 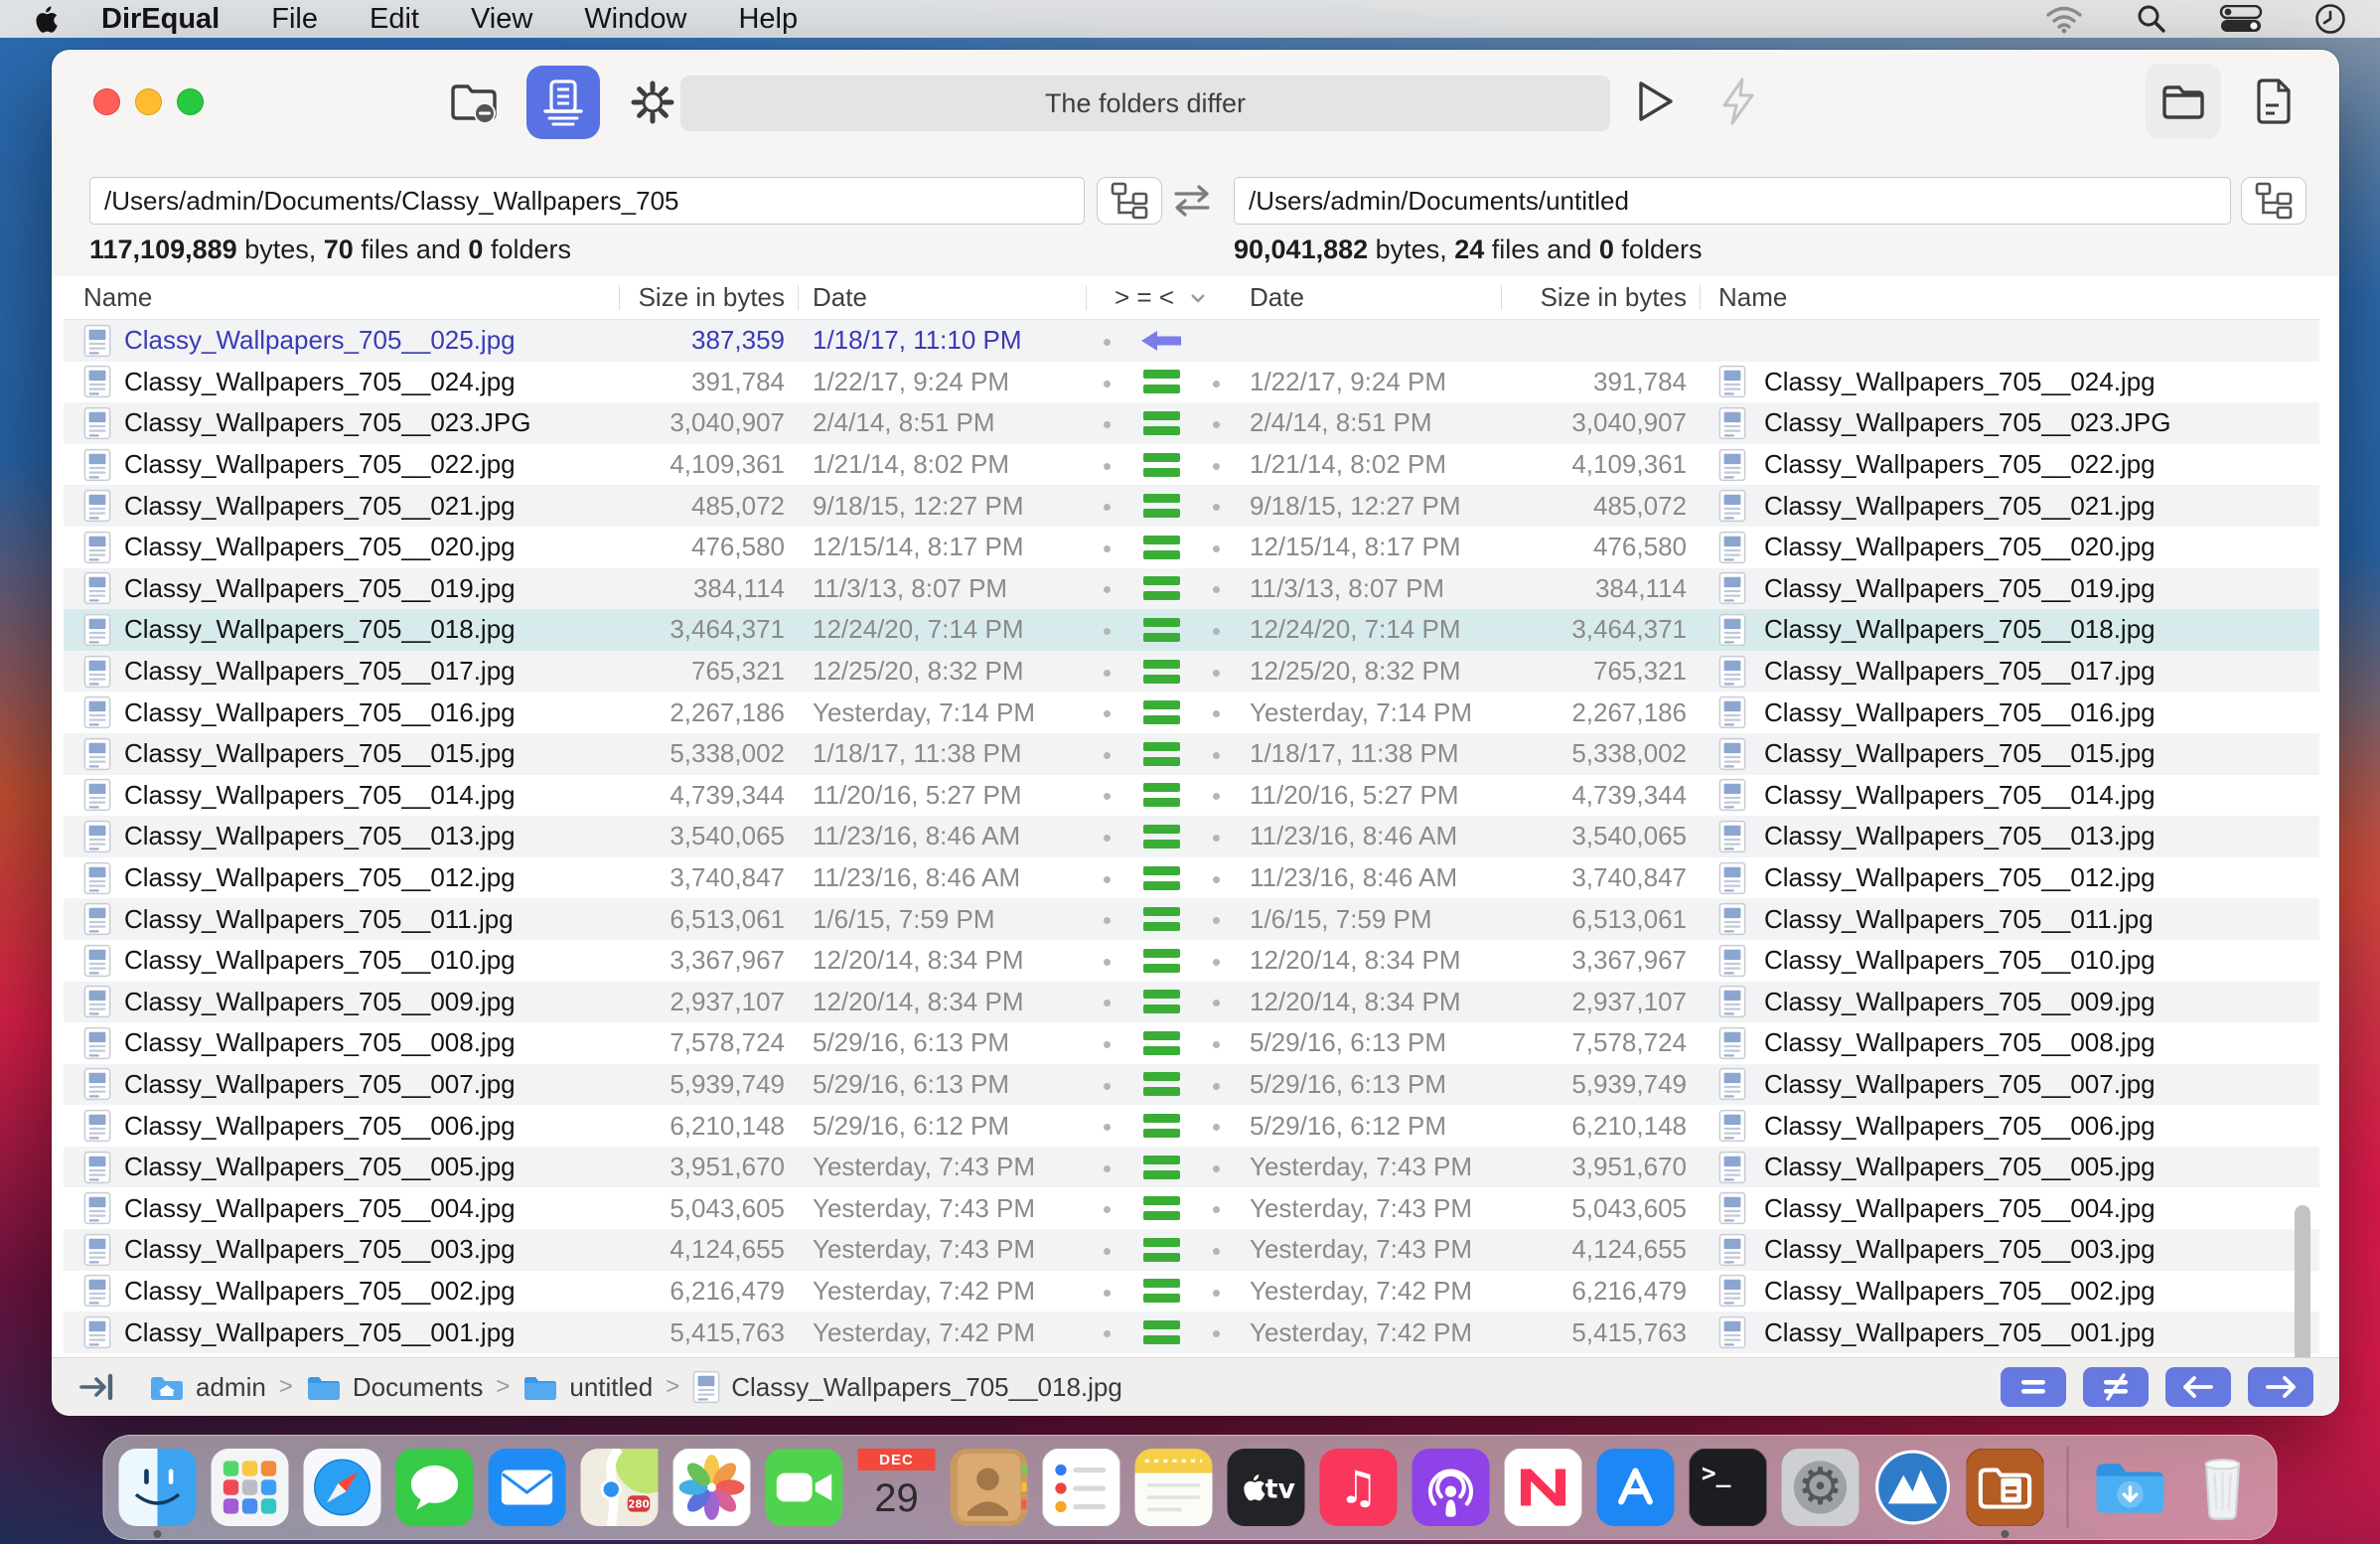 I want to click on file-size-left: 765,321, so click(x=738, y=671).